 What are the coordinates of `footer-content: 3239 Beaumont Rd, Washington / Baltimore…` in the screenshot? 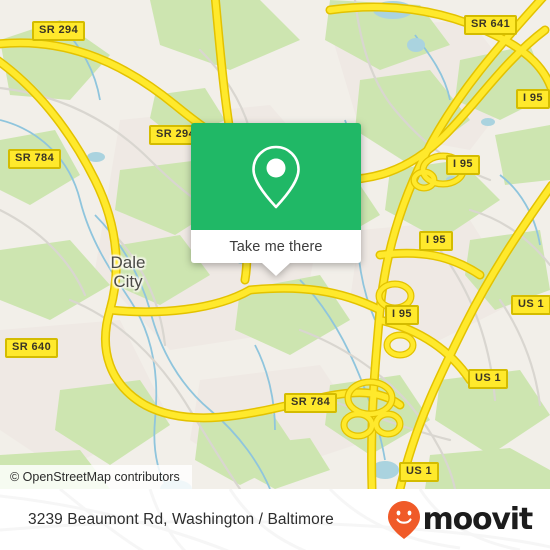 It's located at (275, 519).